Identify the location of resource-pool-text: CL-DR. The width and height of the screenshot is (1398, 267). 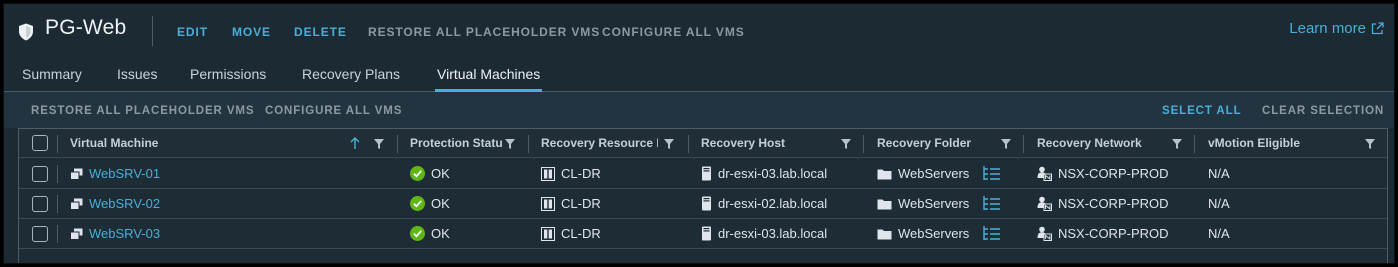
(581, 203).